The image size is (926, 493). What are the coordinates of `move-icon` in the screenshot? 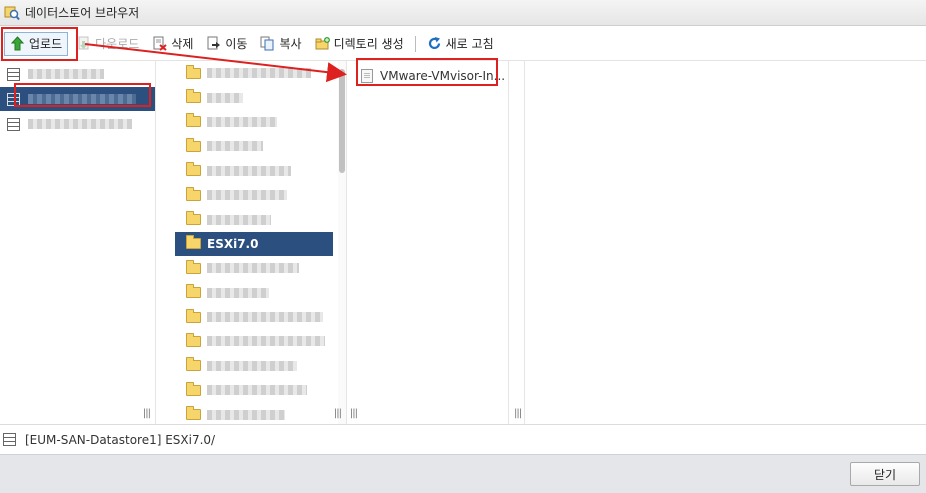 It's located at (213, 43).